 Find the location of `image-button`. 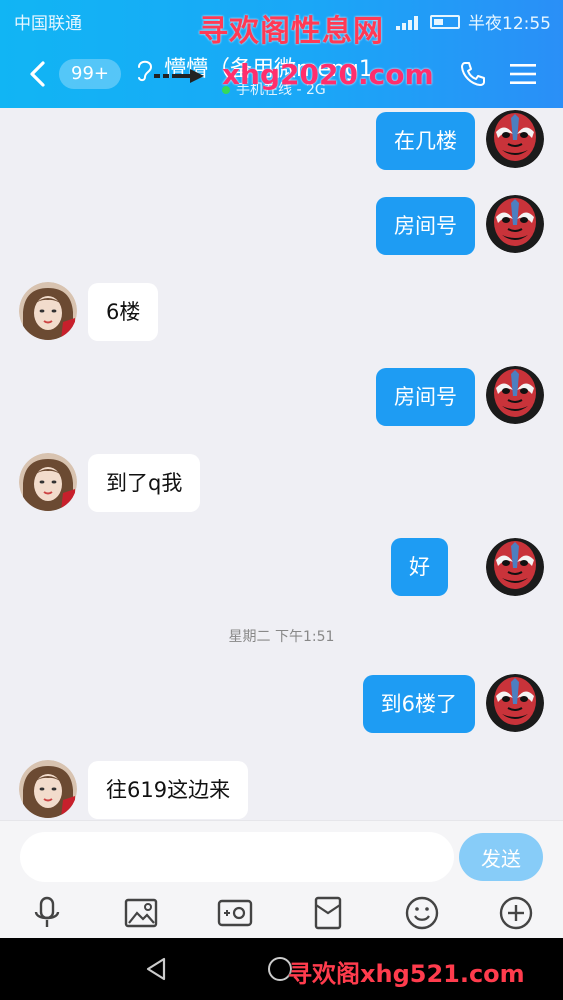

image-button is located at coordinates (141, 913).